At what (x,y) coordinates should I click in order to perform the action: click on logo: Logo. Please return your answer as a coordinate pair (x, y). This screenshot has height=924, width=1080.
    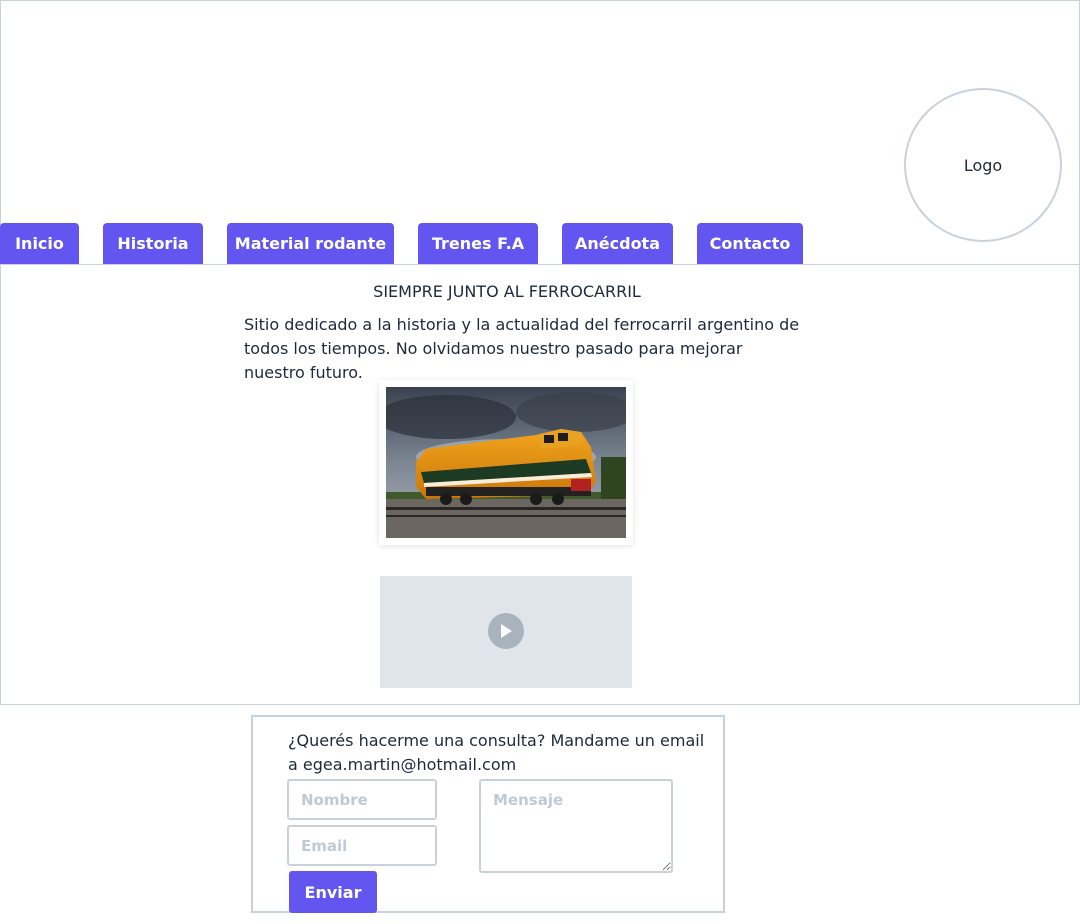
    Looking at the image, I should click on (983, 165).